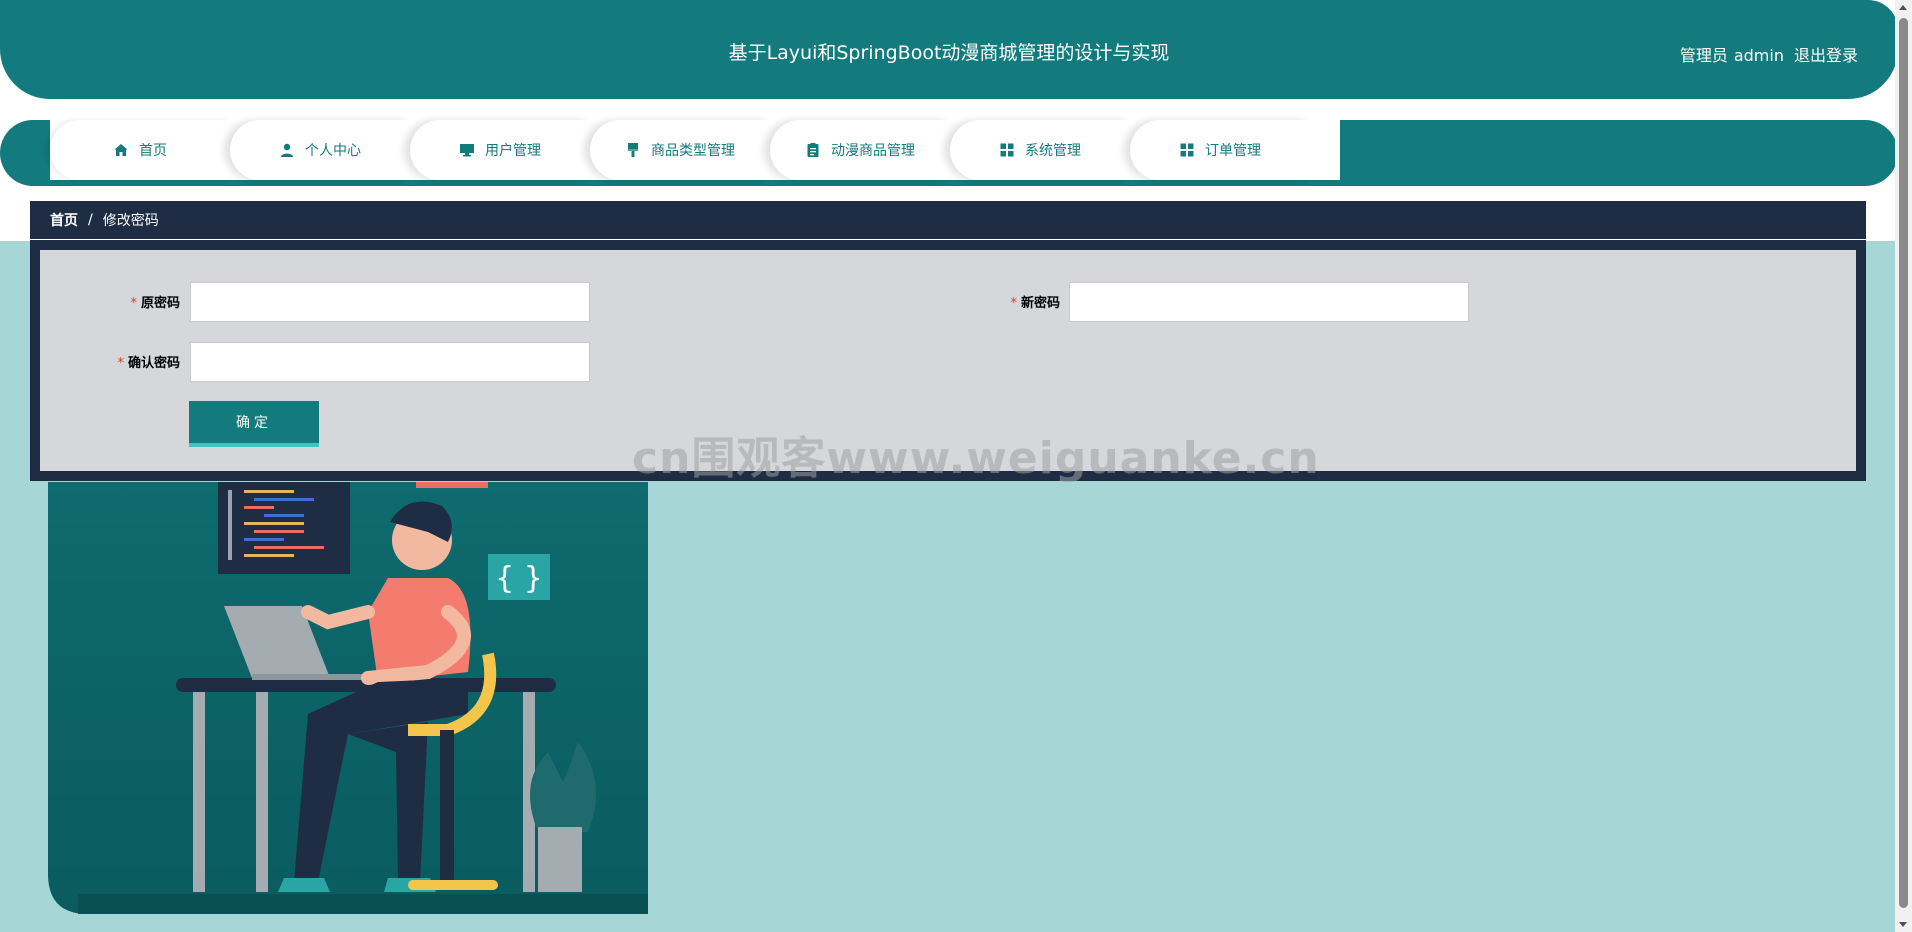 This screenshot has height=932, width=1912. Describe the element at coordinates (390, 302) in the screenshot. I see `old-password-input` at that location.